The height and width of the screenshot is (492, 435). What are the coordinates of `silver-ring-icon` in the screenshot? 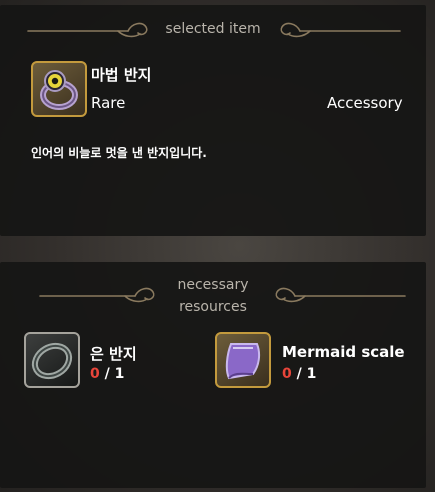 It's located at (52, 360).